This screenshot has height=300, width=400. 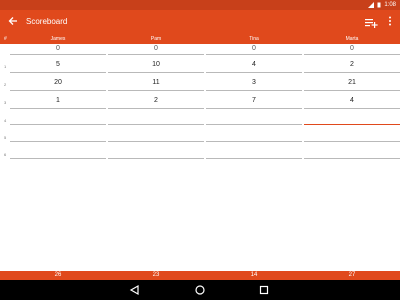 I want to click on add-round-button, so click(x=371, y=22).